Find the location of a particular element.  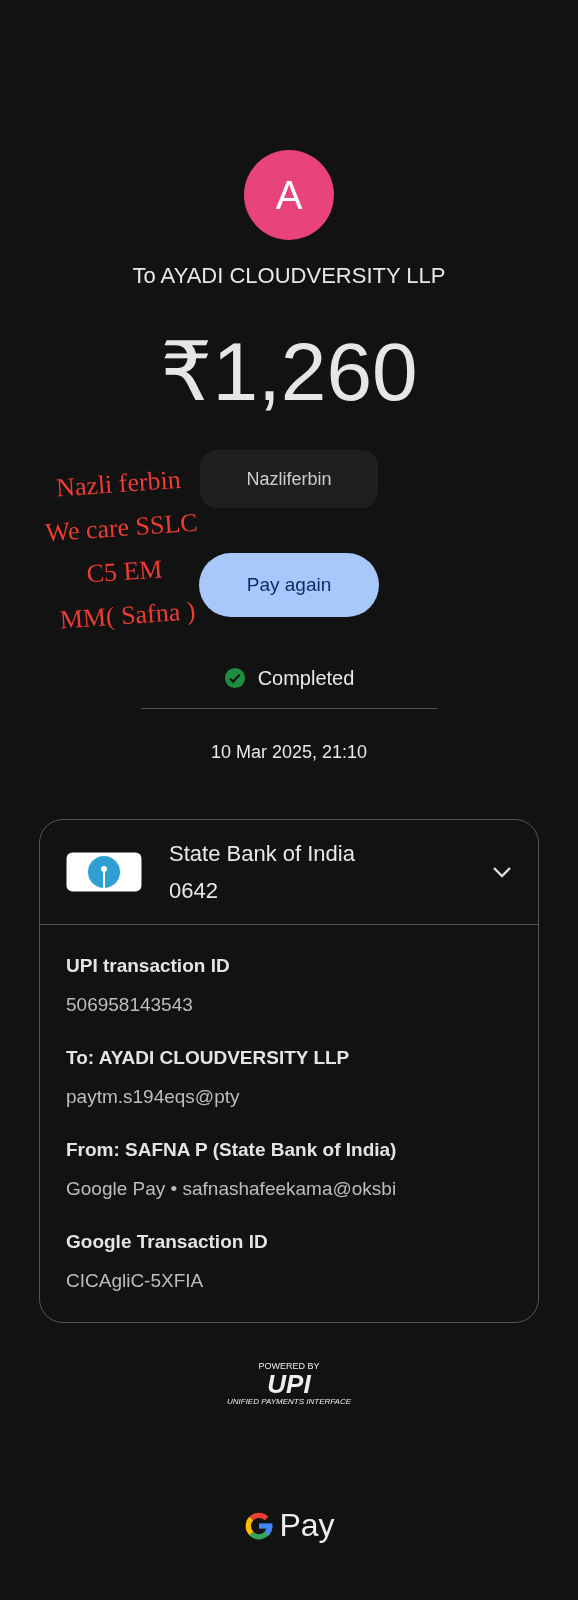

handwritten-note: We care SSLC is located at coordinates (121, 528).